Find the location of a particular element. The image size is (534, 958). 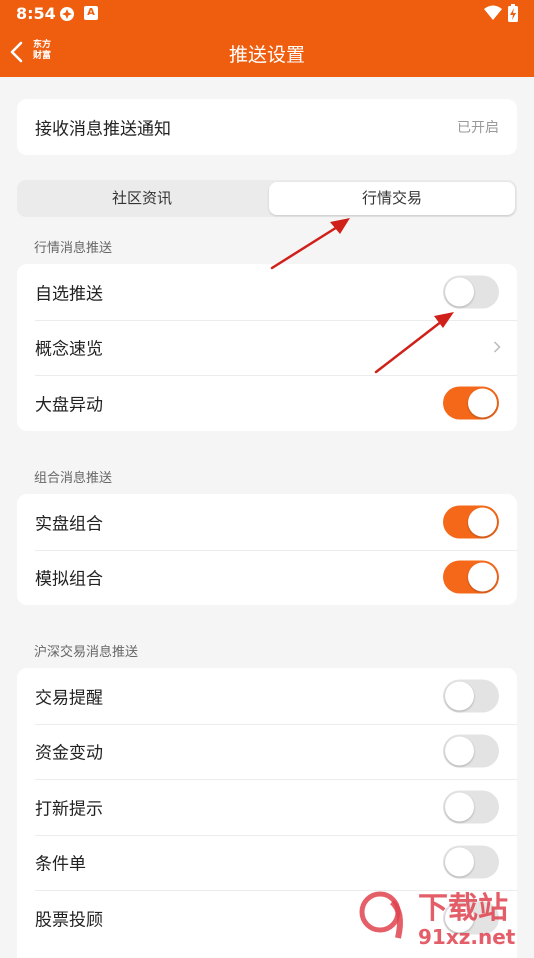

watermark-text-1: 下载站 is located at coordinates (463, 908).